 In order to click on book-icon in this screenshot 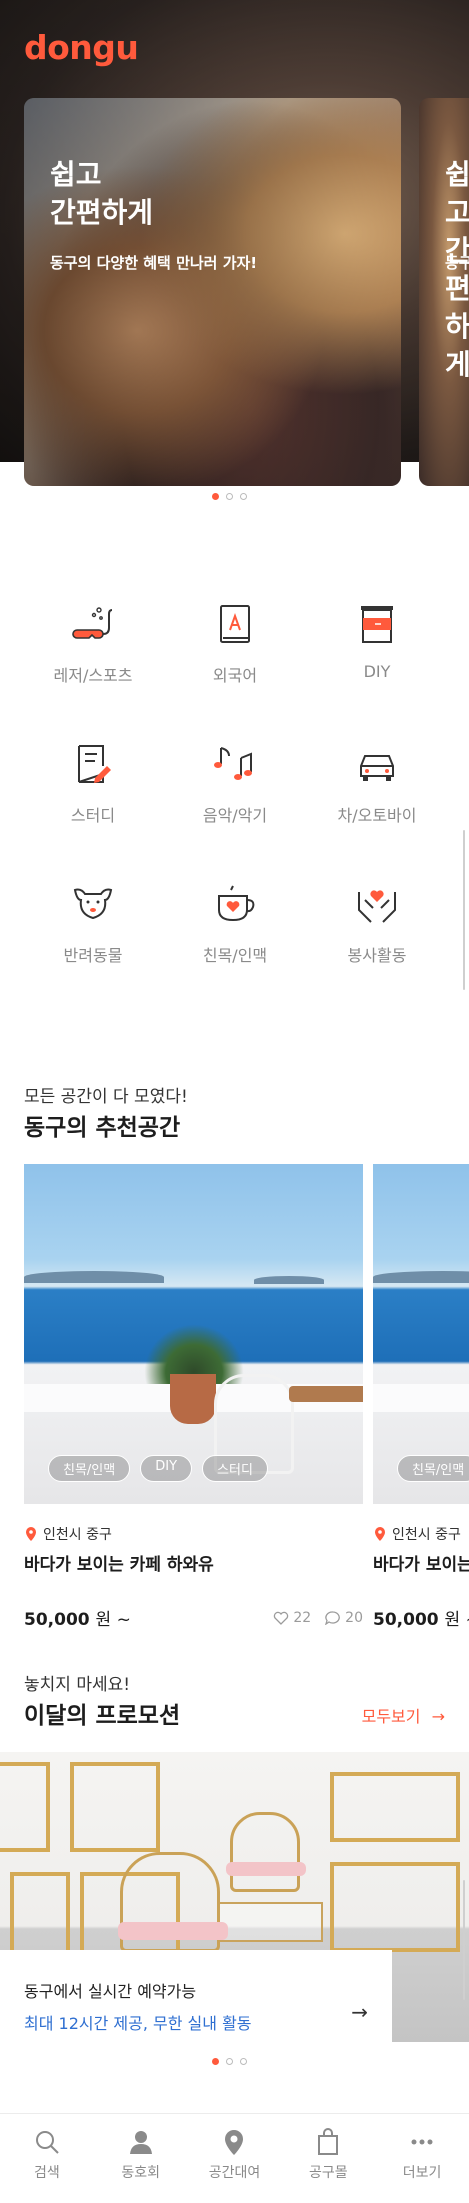, I will do `click(235, 624)`.